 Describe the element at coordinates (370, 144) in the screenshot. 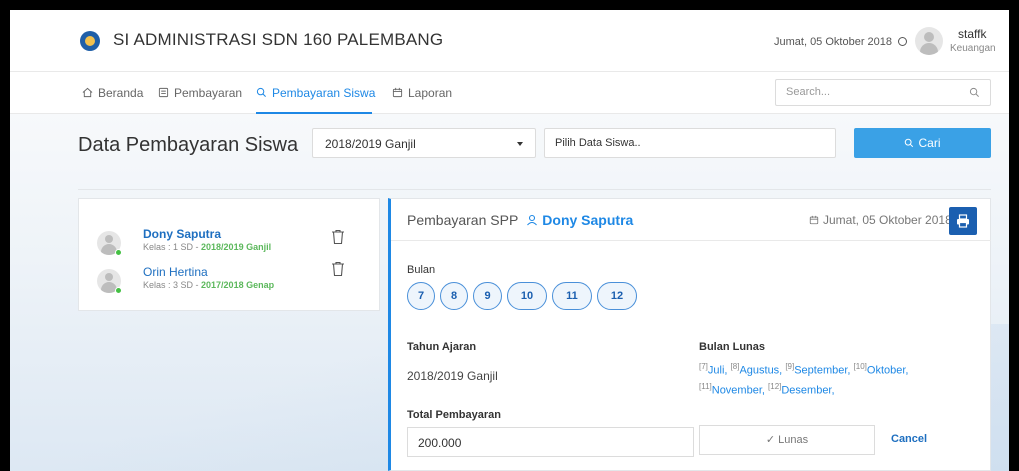

I see `semester-select-value: 2018/2019 Ganjil` at that location.